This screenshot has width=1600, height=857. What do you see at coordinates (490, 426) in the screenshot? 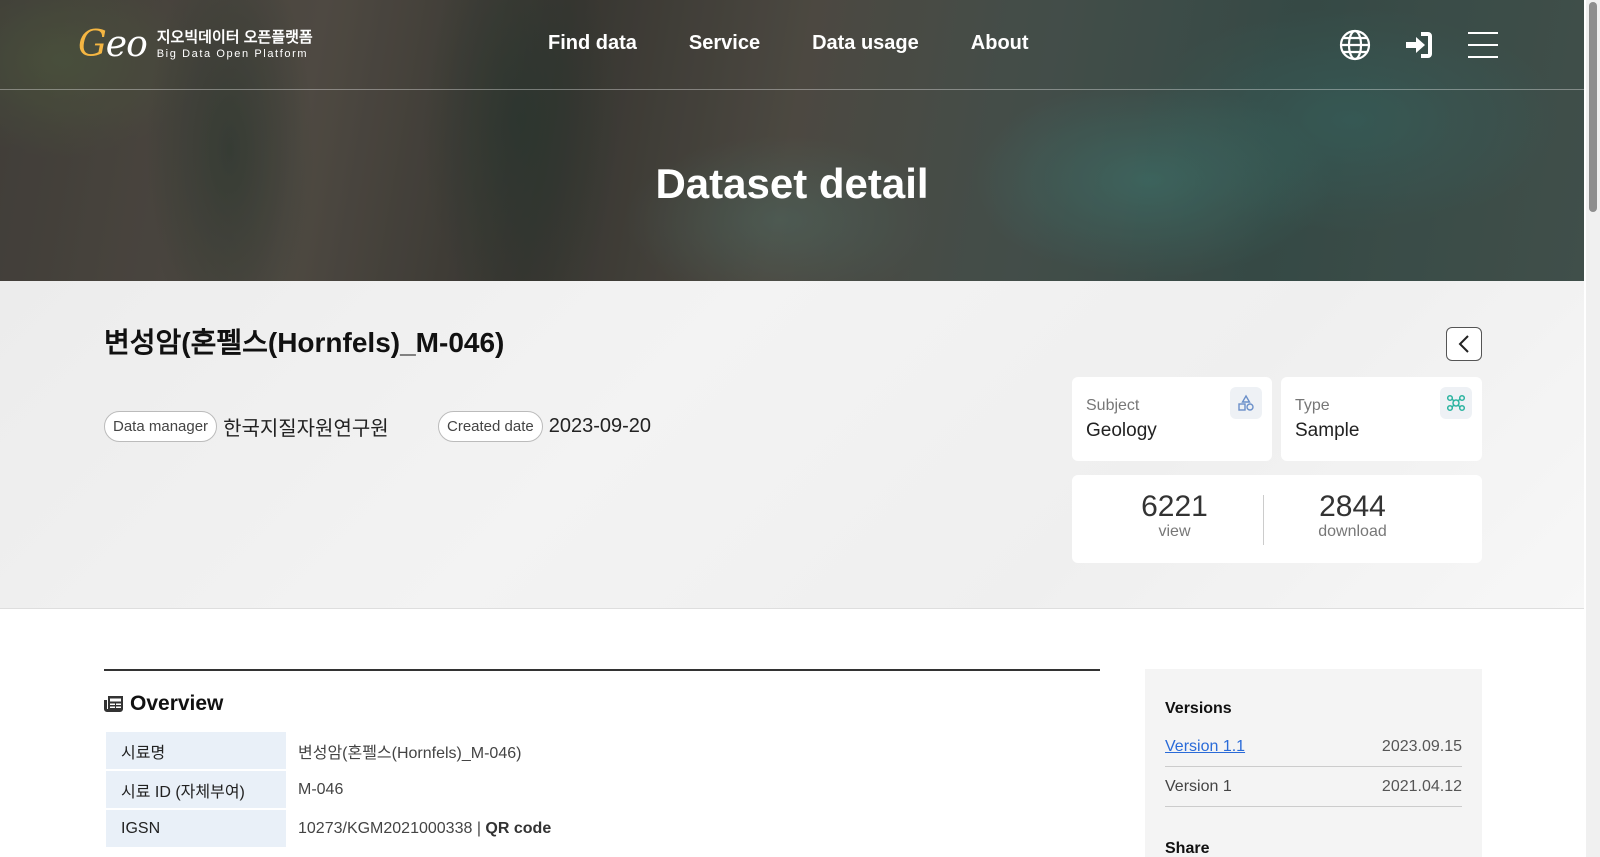
I see `created-date-chip: Created date` at bounding box center [490, 426].